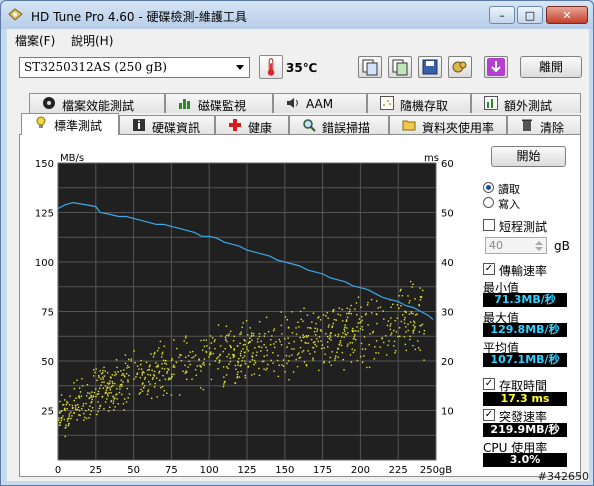  I want to click on save-icon, so click(430, 67).